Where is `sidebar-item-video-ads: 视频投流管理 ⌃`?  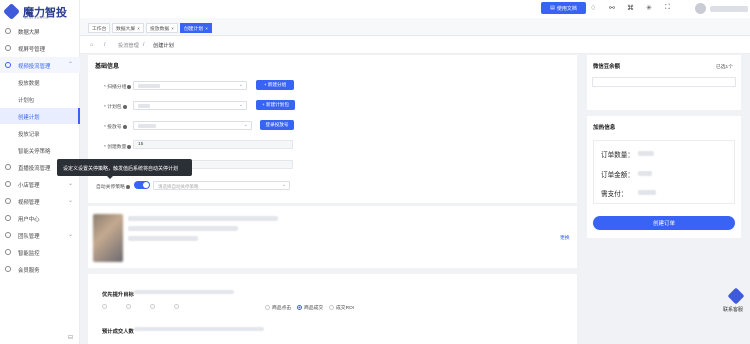 sidebar-item-video-ads: 视频投流管理 ⌃ is located at coordinates (40, 65).